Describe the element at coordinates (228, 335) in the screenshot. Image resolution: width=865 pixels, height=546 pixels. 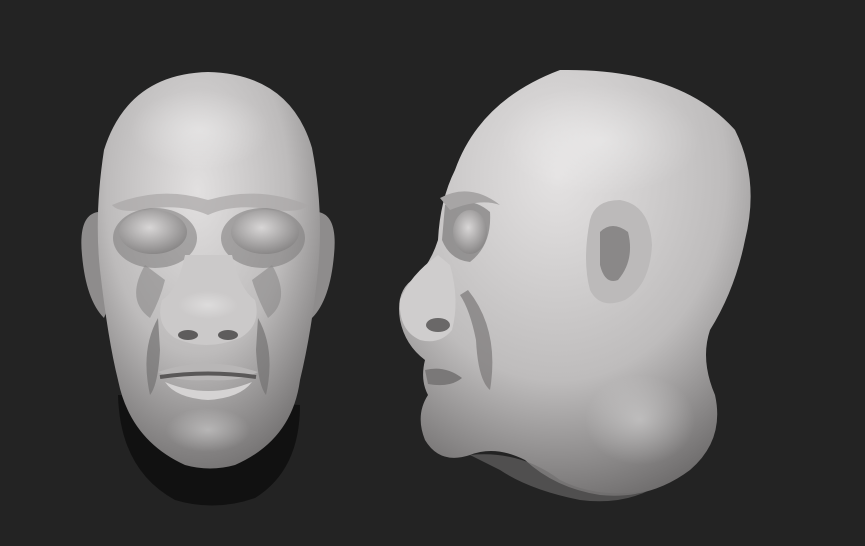
I see `front-right-nostril` at that location.